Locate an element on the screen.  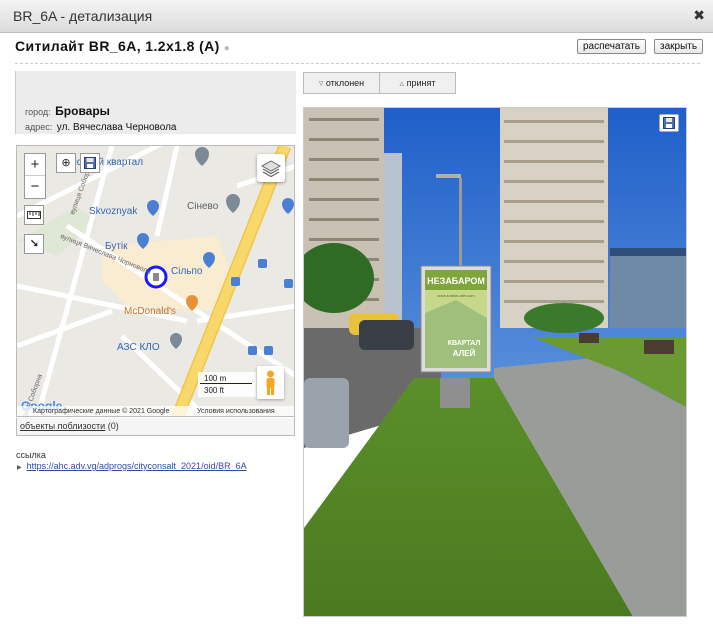
page-title: Ситилайт BR_6A, 1.2x1.8 (A) ● is located at coordinates (122, 46).